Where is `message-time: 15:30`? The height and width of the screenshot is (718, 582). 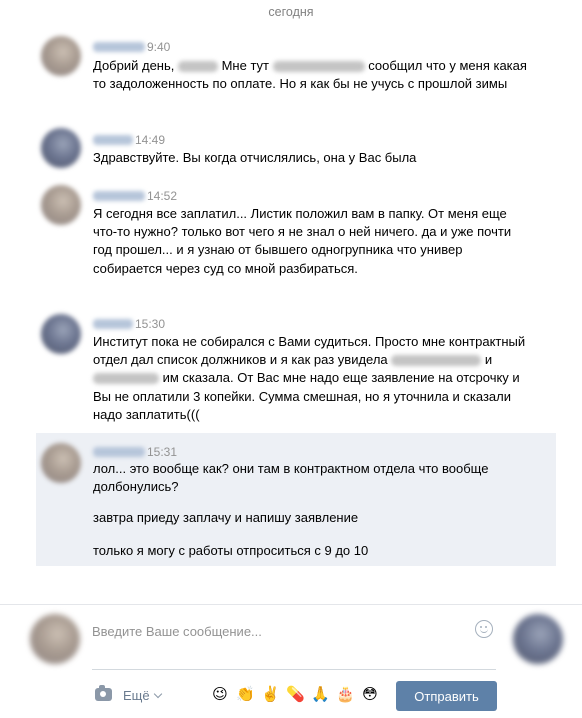 message-time: 15:30 is located at coordinates (150, 324).